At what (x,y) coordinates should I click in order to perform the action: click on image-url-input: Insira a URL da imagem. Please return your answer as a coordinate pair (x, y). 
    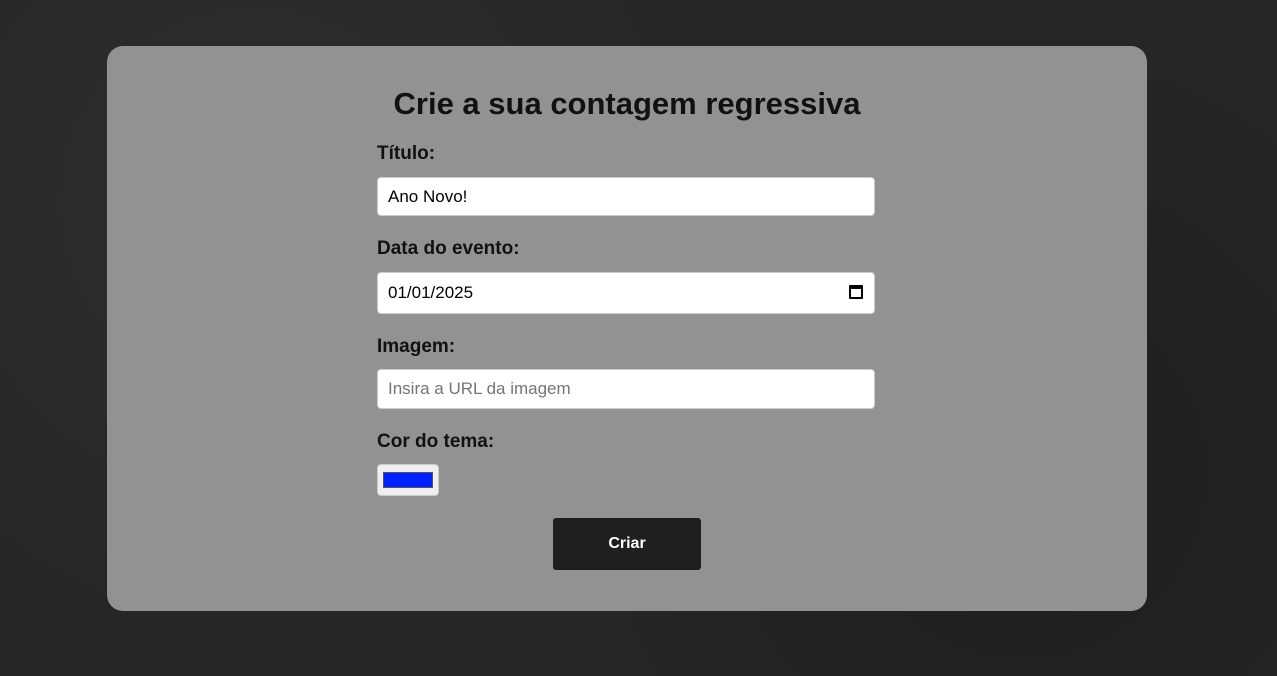
    Looking at the image, I should click on (626, 389).